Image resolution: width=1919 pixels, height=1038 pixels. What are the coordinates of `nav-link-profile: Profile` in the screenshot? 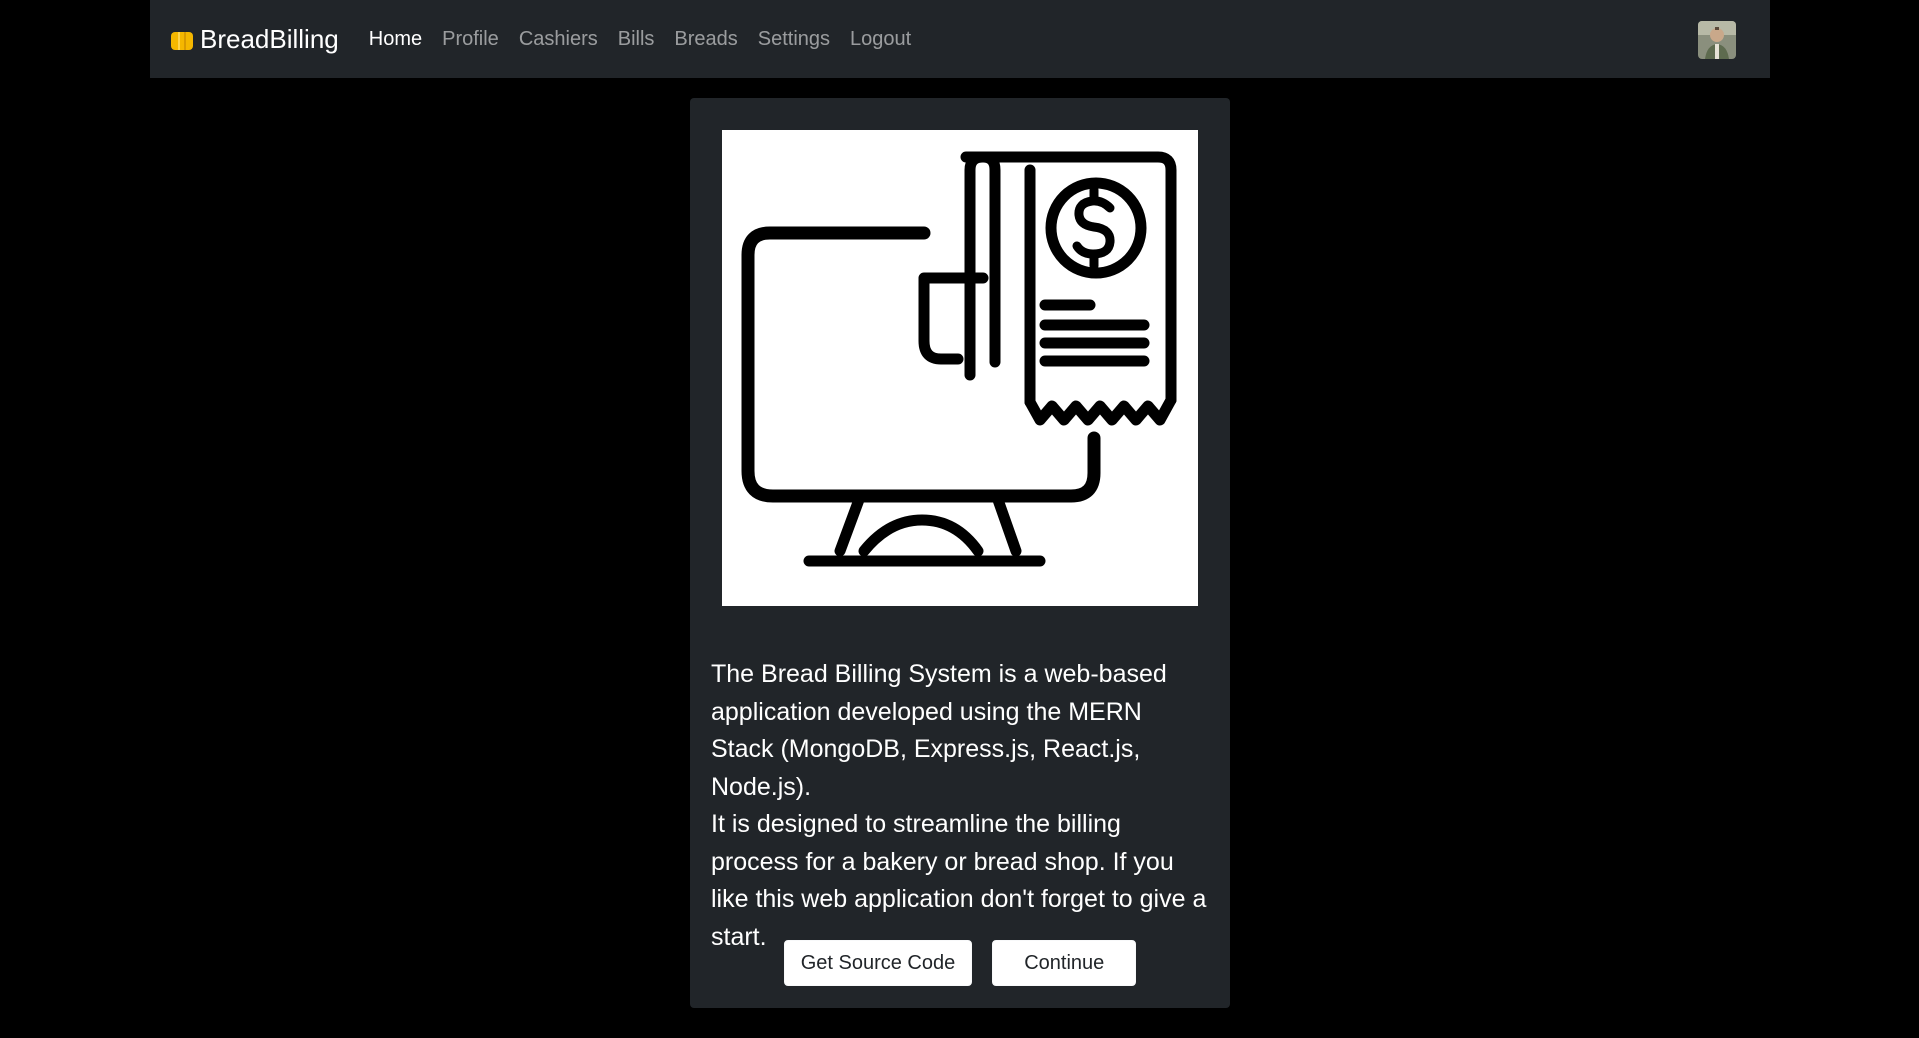 It's located at (470, 39).